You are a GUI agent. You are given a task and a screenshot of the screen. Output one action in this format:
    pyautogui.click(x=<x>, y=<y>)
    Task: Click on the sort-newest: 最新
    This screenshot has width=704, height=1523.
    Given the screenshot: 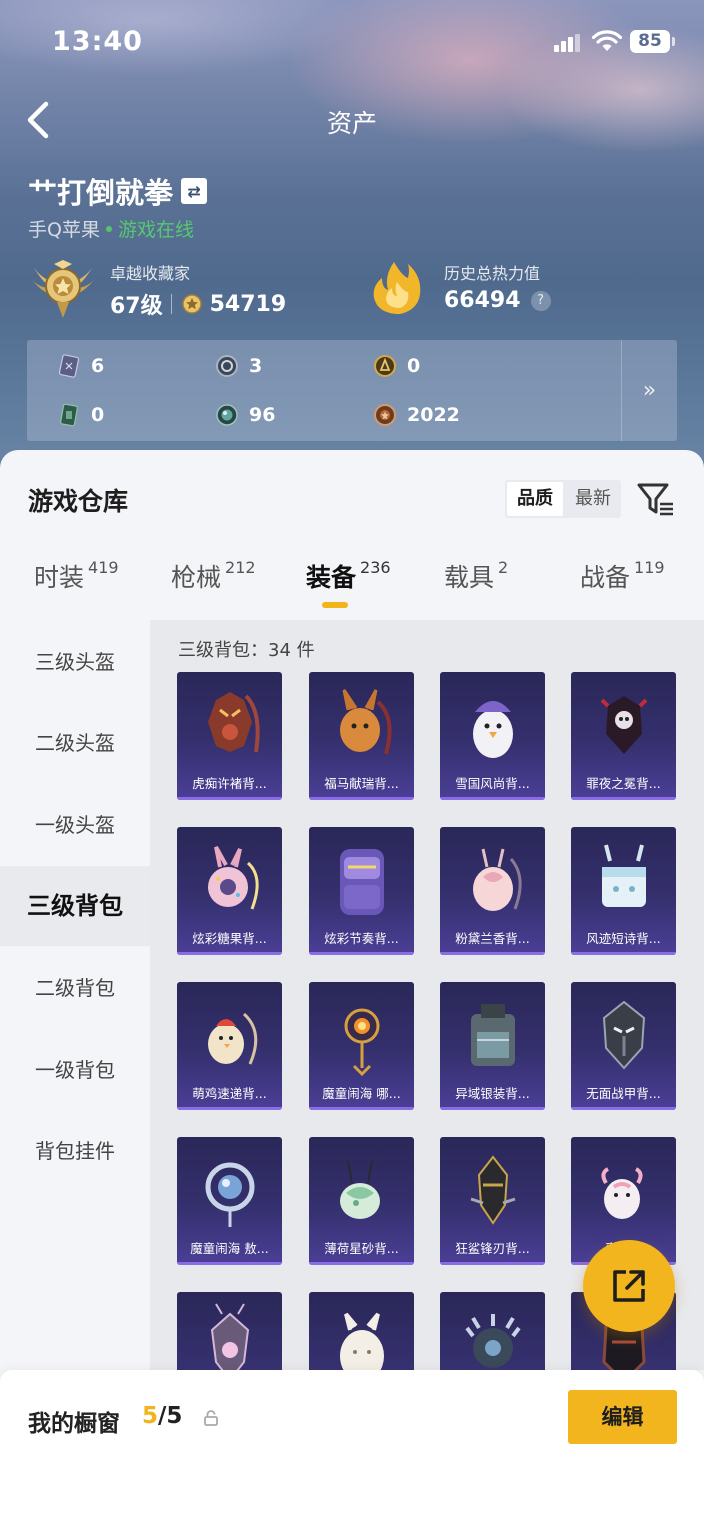 What is the action you would take?
    pyautogui.click(x=593, y=499)
    